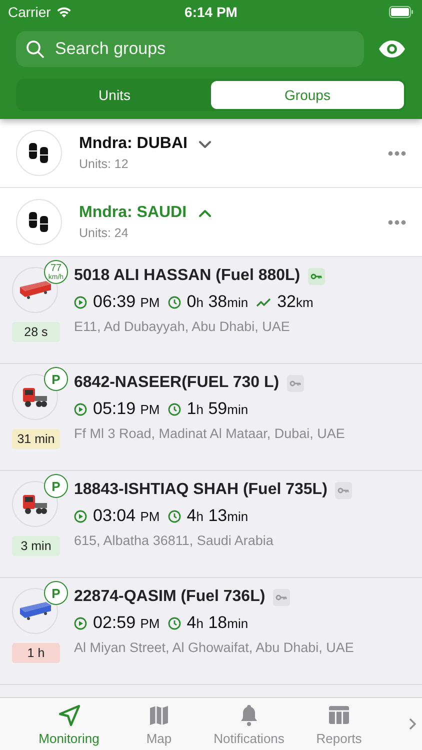 The width and height of the screenshot is (422, 750). I want to click on search-icon, so click(35, 49).